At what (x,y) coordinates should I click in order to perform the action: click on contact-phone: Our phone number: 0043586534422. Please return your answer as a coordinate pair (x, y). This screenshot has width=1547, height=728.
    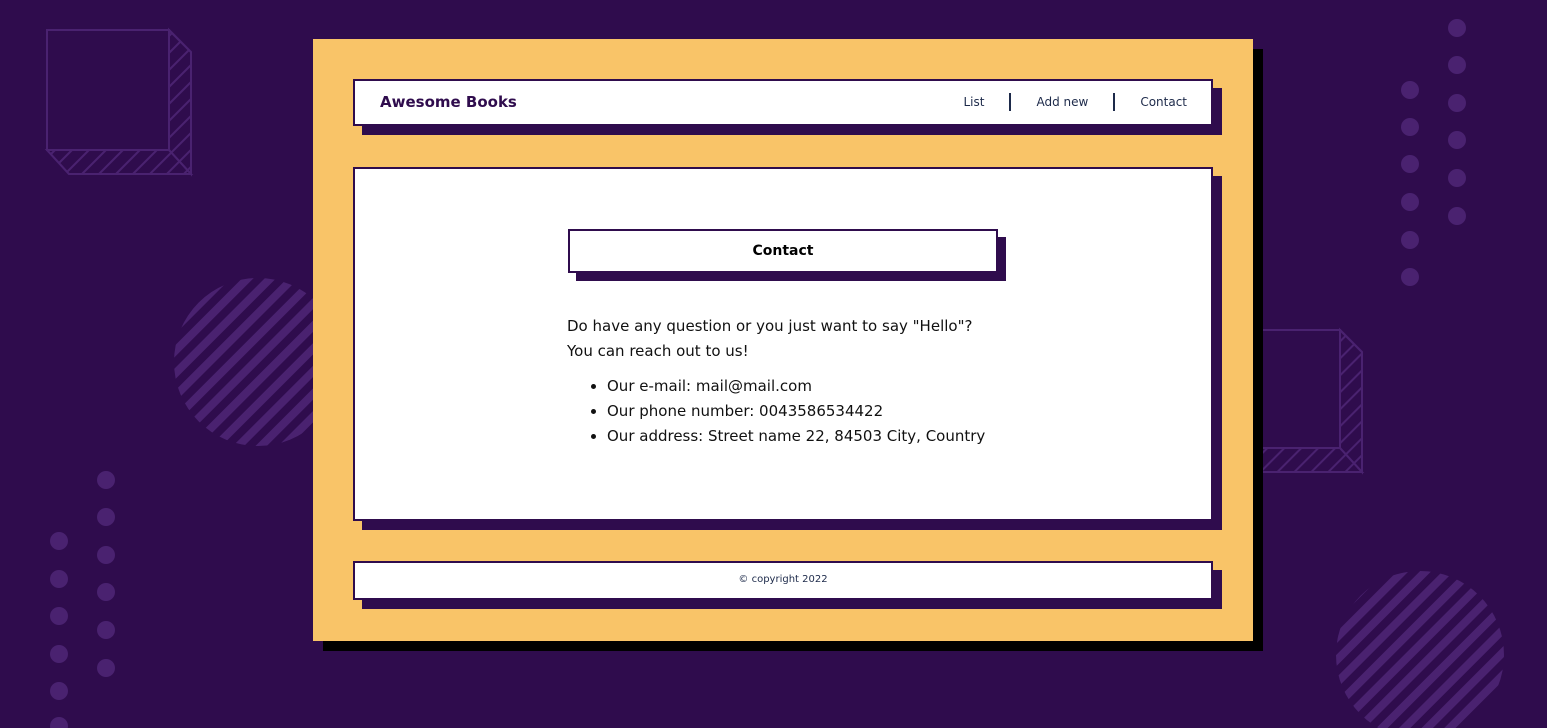
    Looking at the image, I should click on (827, 411).